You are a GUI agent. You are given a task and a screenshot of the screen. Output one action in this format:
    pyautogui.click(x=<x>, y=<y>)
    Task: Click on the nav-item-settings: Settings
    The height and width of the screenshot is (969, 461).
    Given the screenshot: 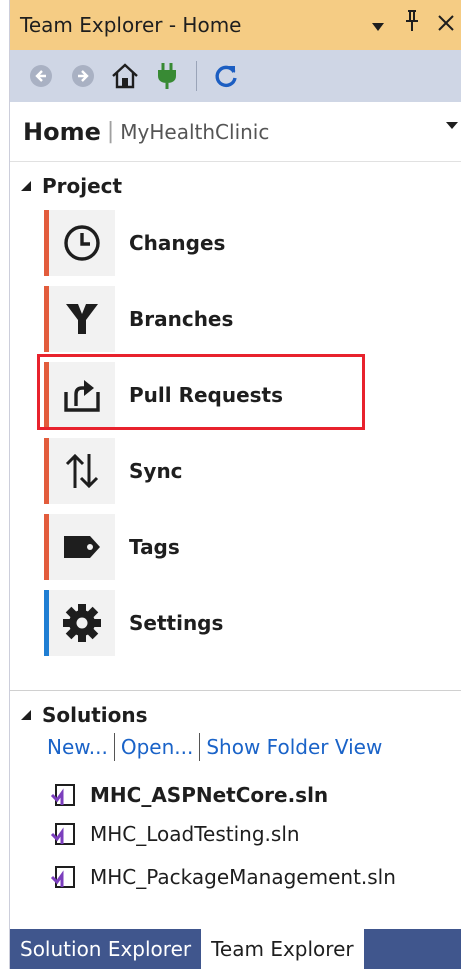 What is the action you would take?
    pyautogui.click(x=204, y=623)
    